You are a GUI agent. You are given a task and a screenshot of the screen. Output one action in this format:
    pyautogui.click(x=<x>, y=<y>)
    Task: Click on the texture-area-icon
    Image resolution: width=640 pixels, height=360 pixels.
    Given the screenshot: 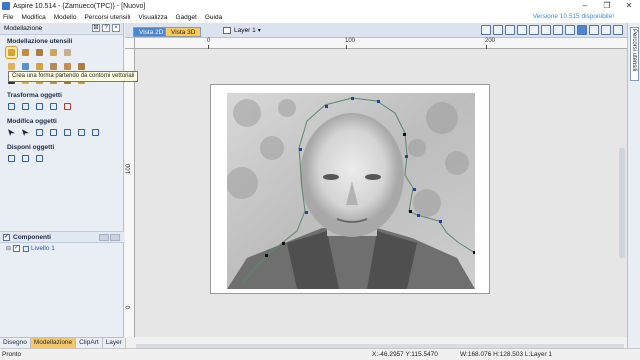 What is the action you would take?
    pyautogui.click(x=67, y=52)
    